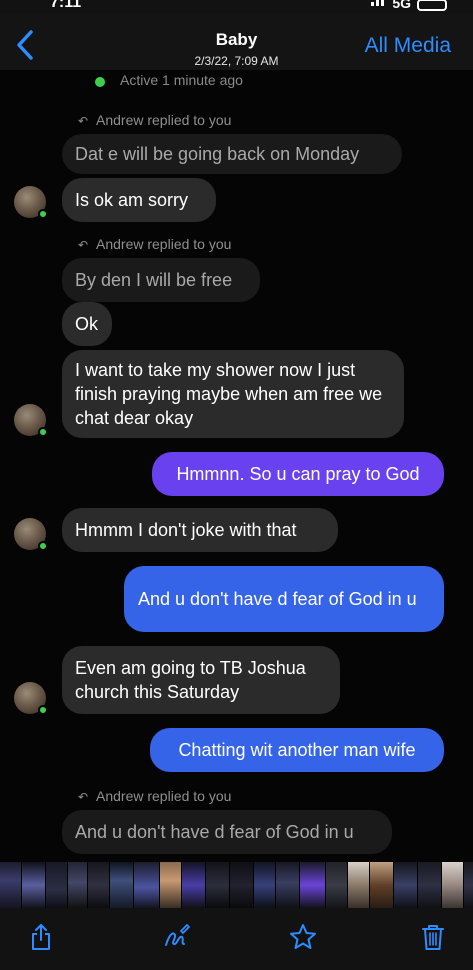  Describe the element at coordinates (408, 46) in the screenshot. I see `all-media-button: All Media` at that location.